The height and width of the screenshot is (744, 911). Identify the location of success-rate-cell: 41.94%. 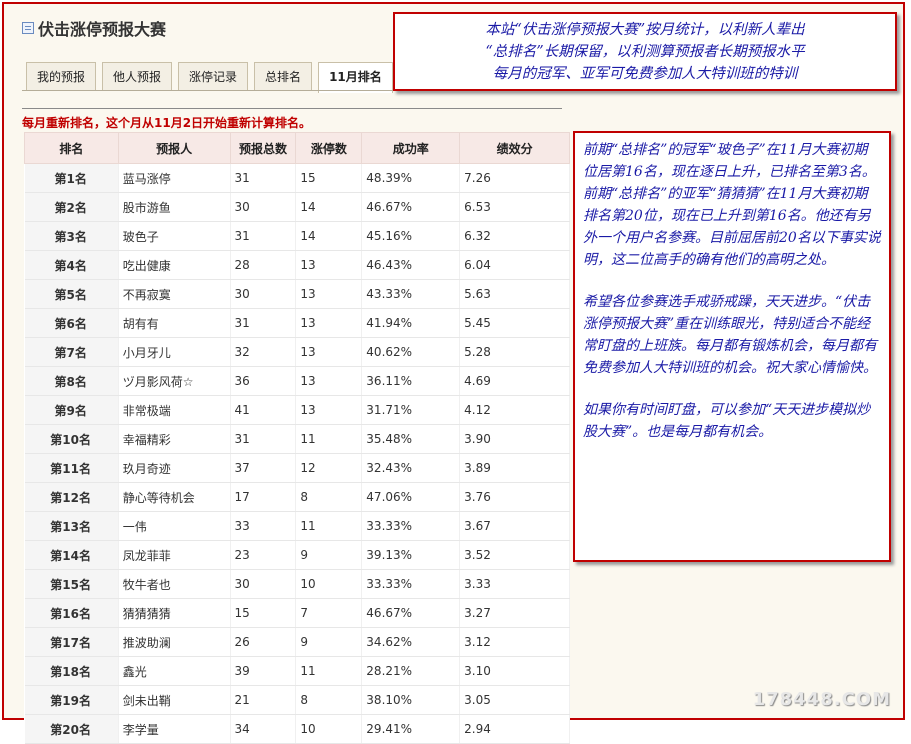
(411, 323).